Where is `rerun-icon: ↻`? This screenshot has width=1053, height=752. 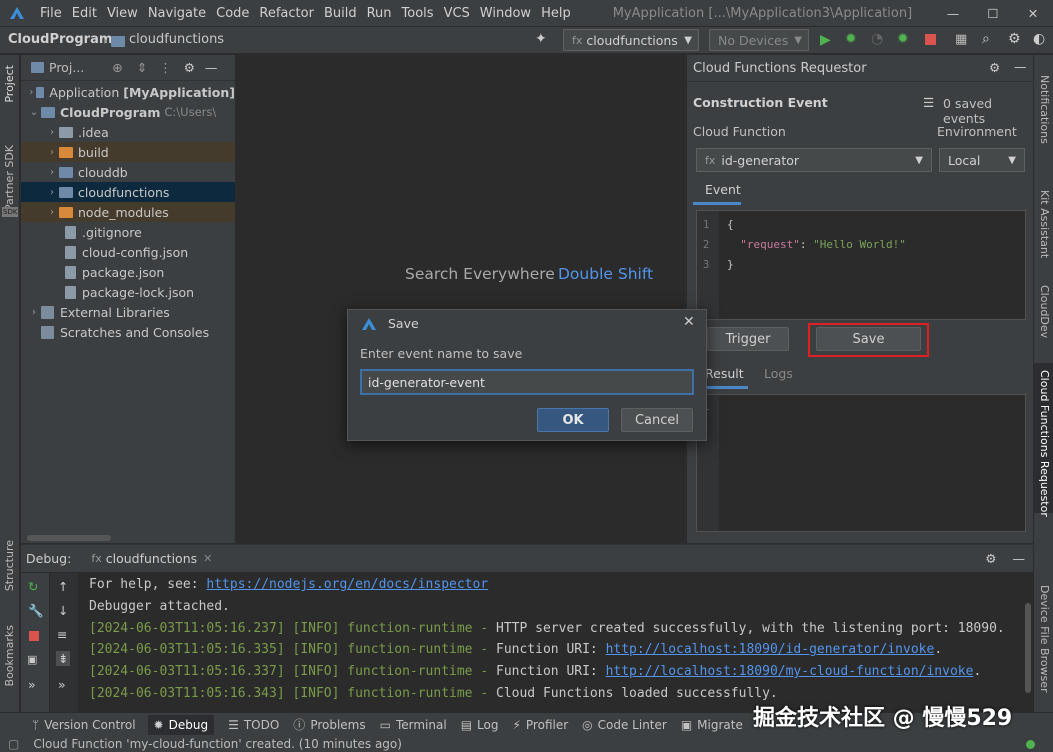 rerun-icon: ↻ is located at coordinates (33, 586).